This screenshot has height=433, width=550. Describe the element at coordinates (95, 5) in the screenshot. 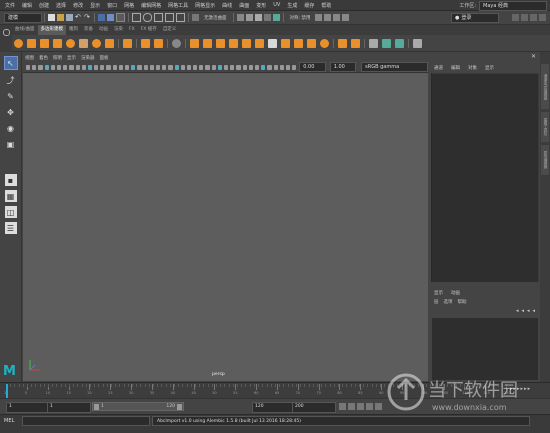

I see `menu-item: 显示` at that location.